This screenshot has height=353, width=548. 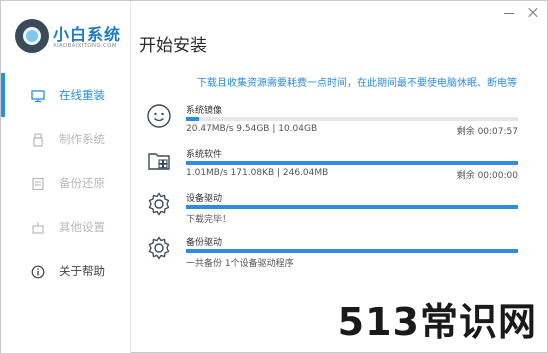 What do you see at coordinates (357, 83) in the screenshot?
I see `notice-text: 下载且收集资源需要耗费一点时间，在此期间最不要使电脑休眠、断电等` at bounding box center [357, 83].